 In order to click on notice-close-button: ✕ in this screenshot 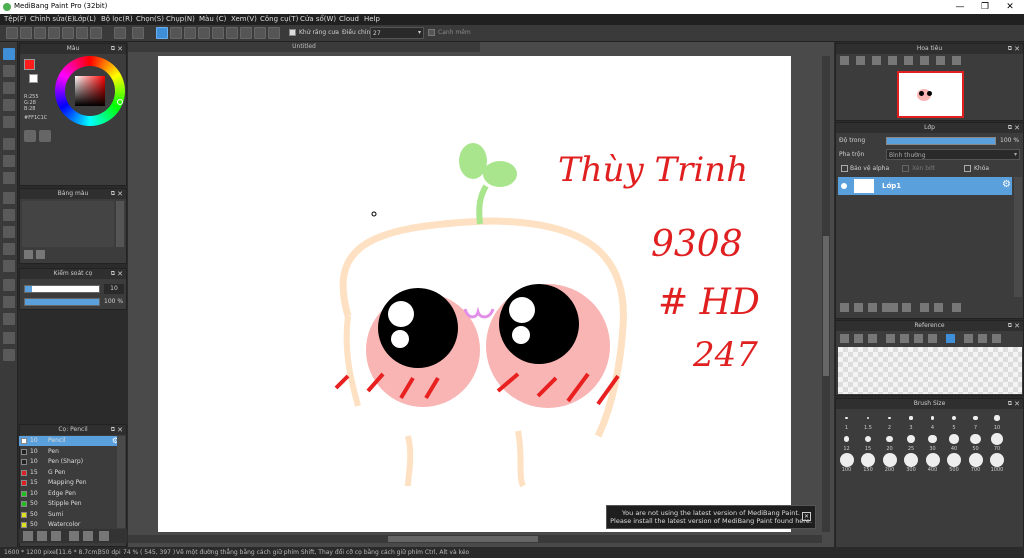, I will do `click(806, 516)`.